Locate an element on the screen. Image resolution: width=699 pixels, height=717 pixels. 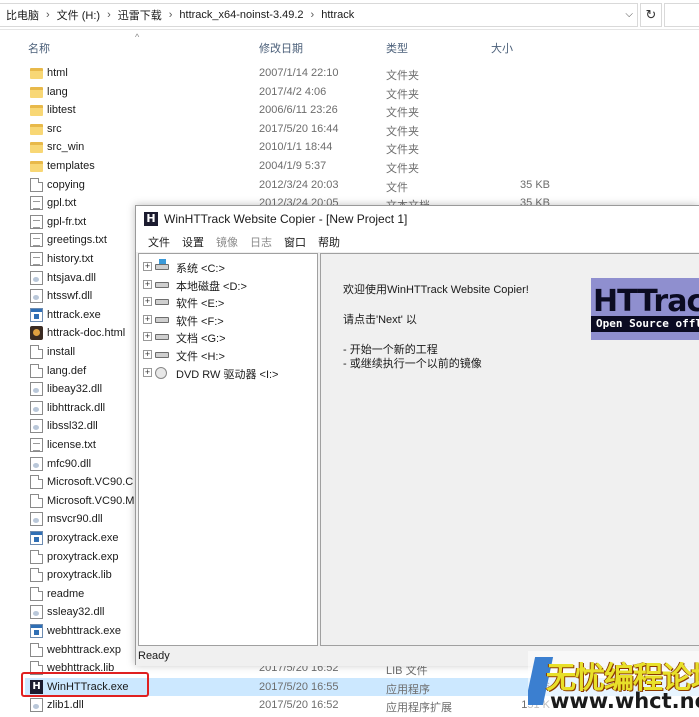
sort-up-icon: ^ is located at coordinates (137, 37).